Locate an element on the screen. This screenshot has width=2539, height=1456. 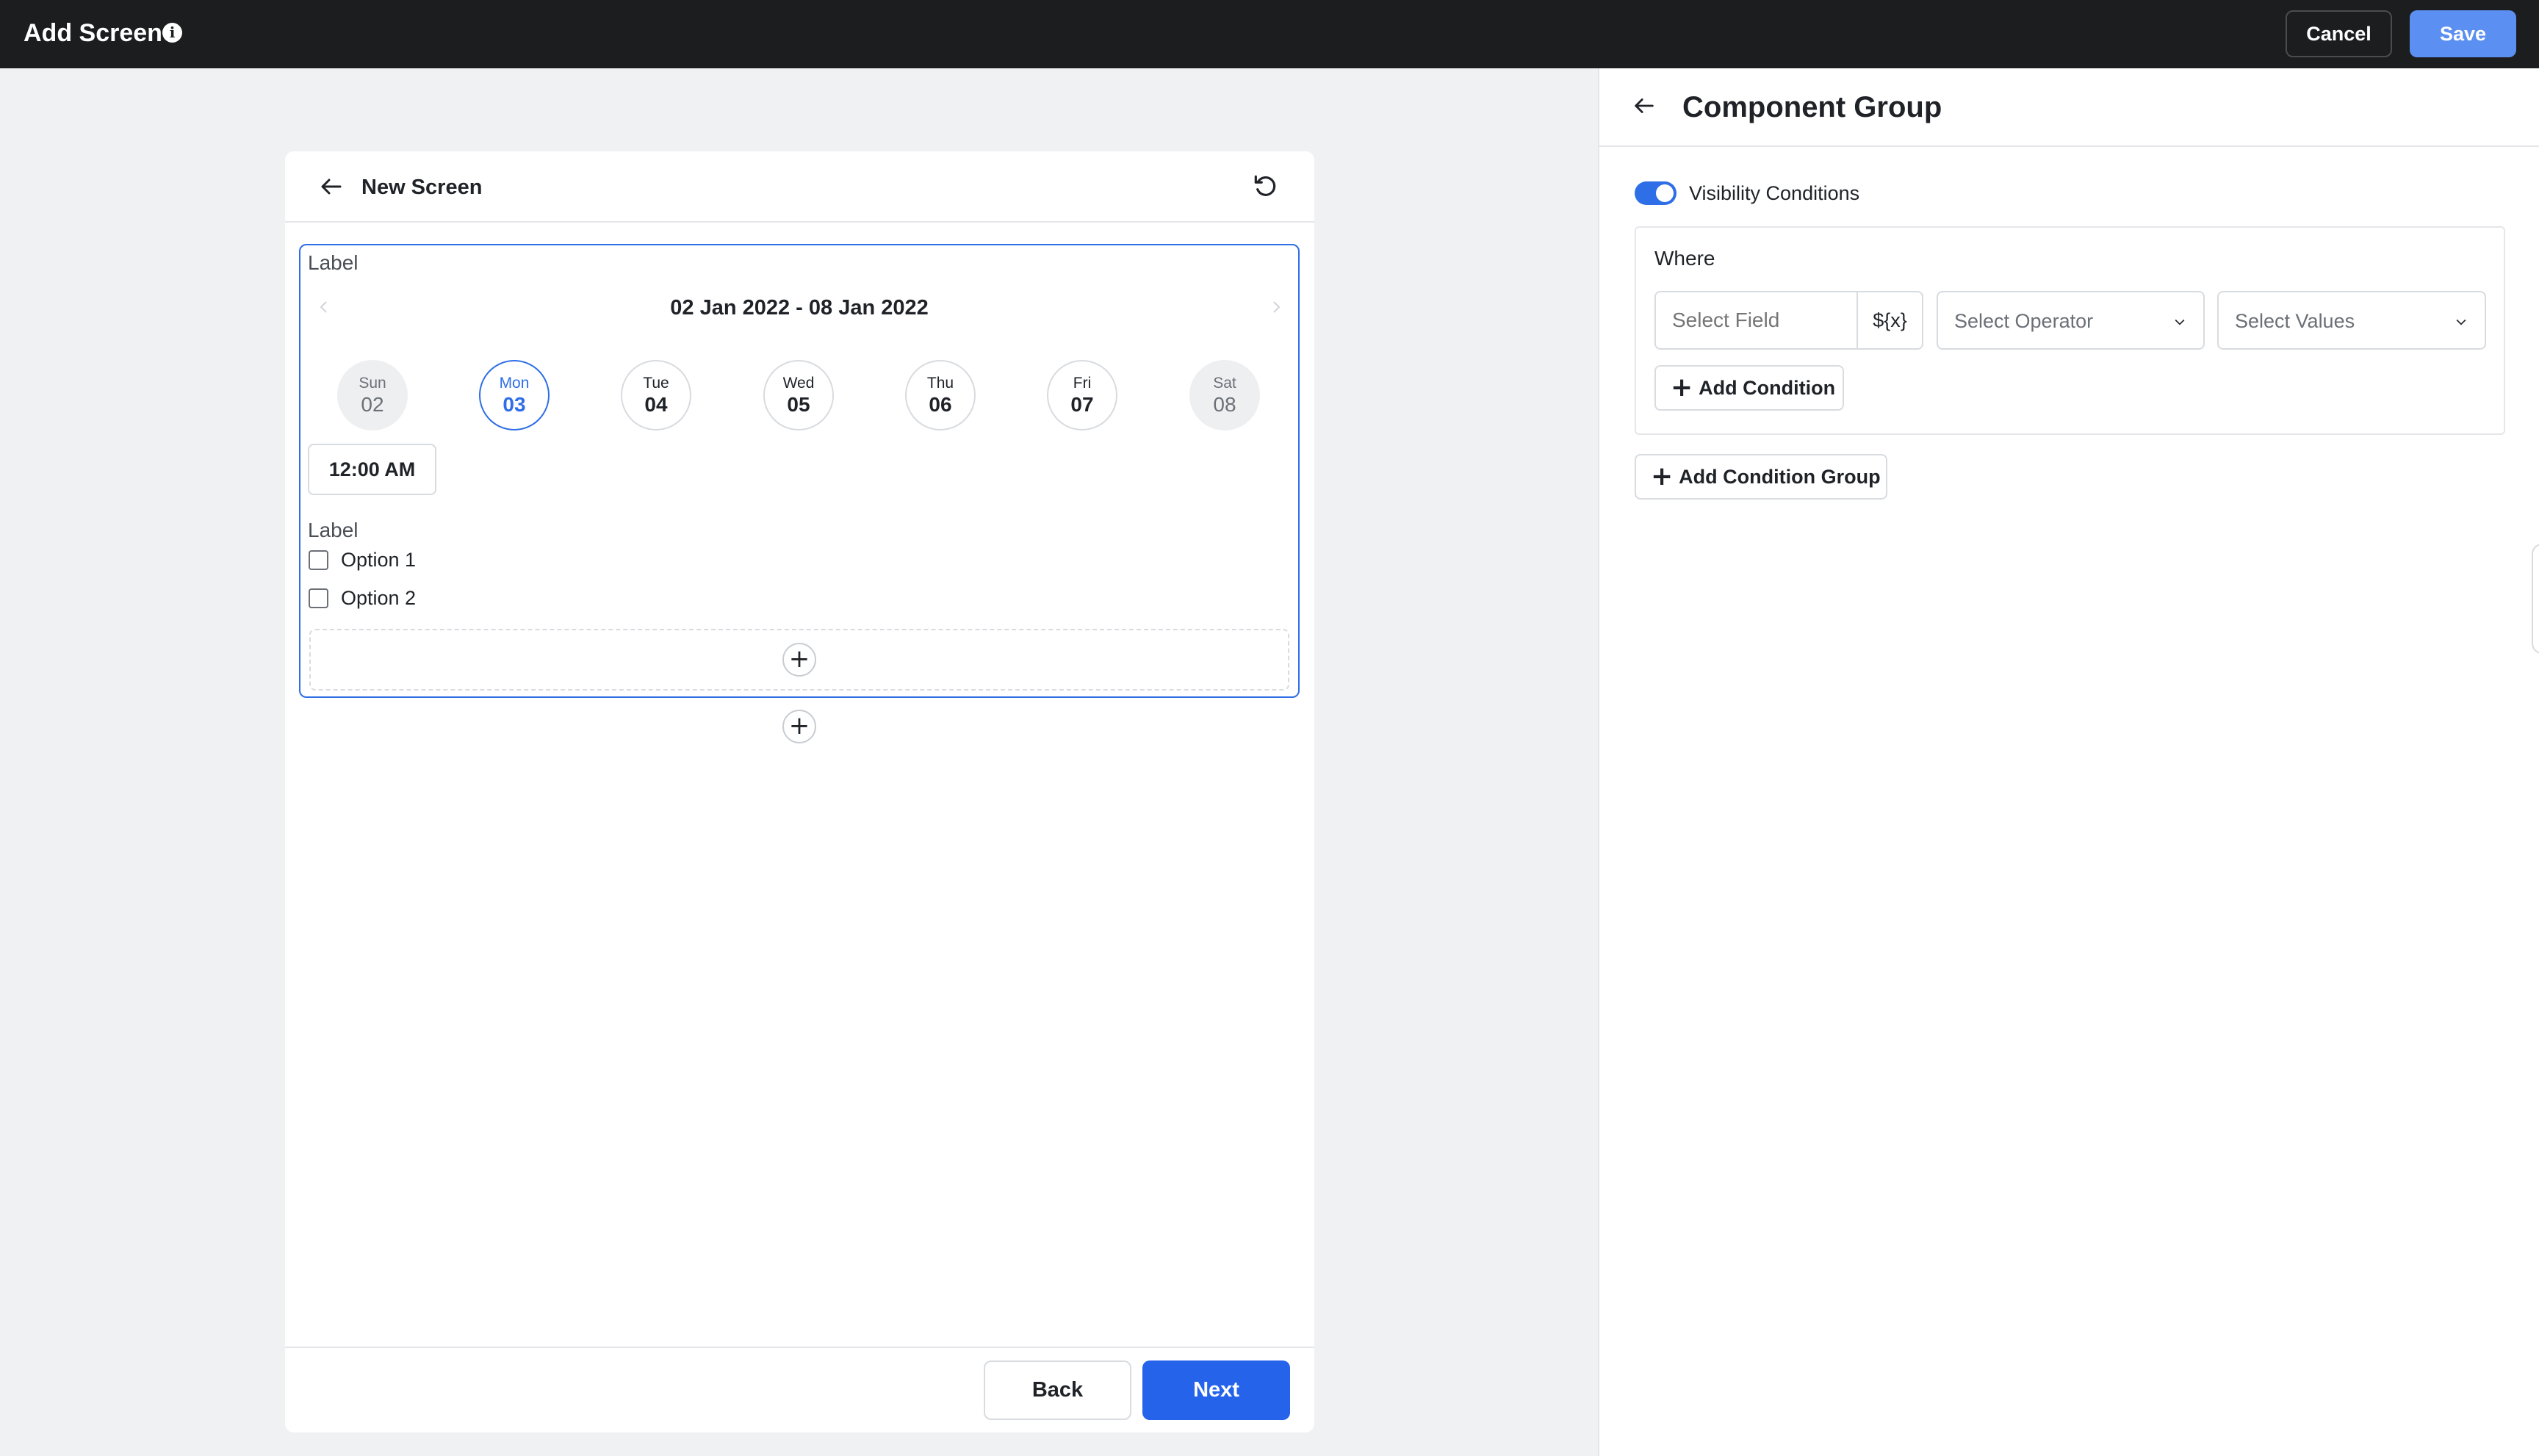
day-name: Fri is located at coordinates (1082, 383).